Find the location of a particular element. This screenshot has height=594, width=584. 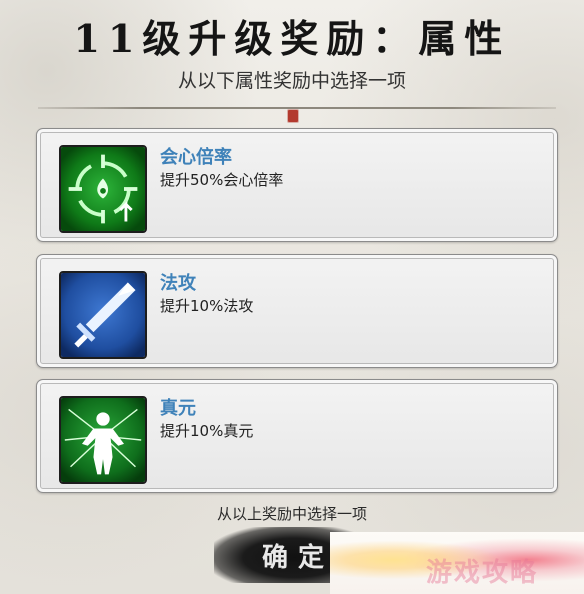

option-description: 提升10%真元 is located at coordinates (207, 431).